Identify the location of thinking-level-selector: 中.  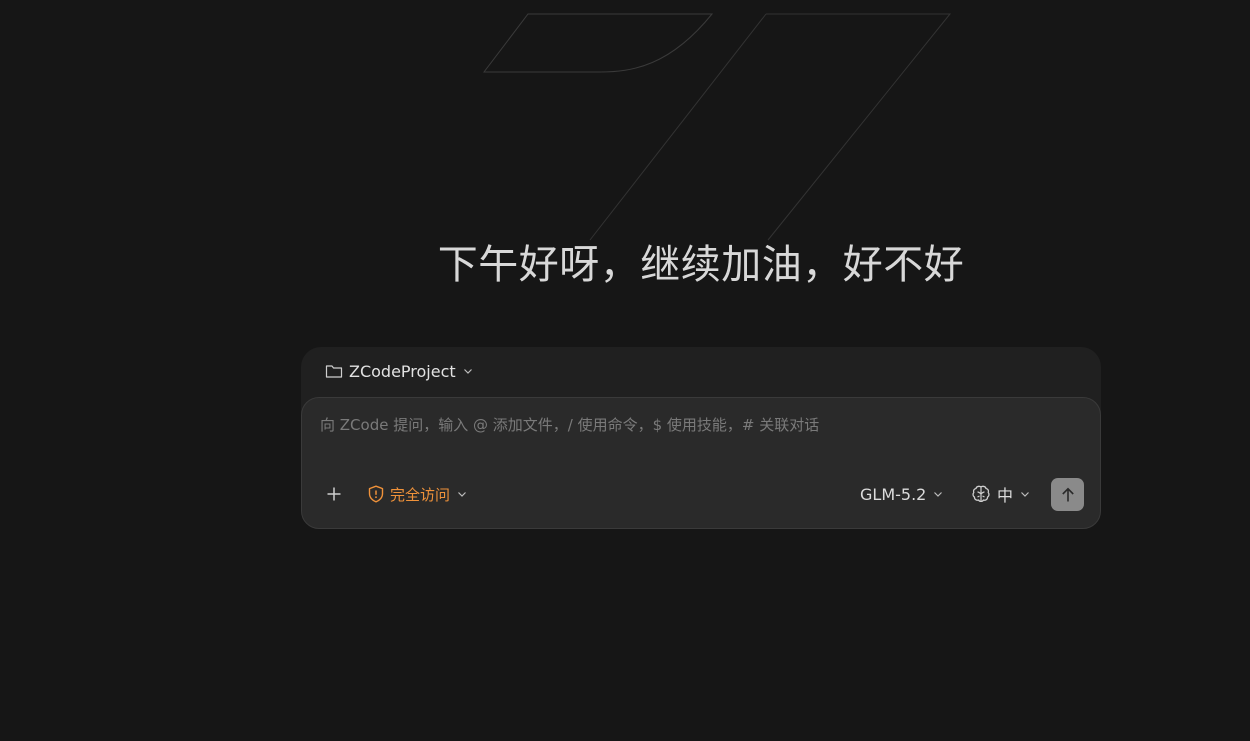
(1001, 494).